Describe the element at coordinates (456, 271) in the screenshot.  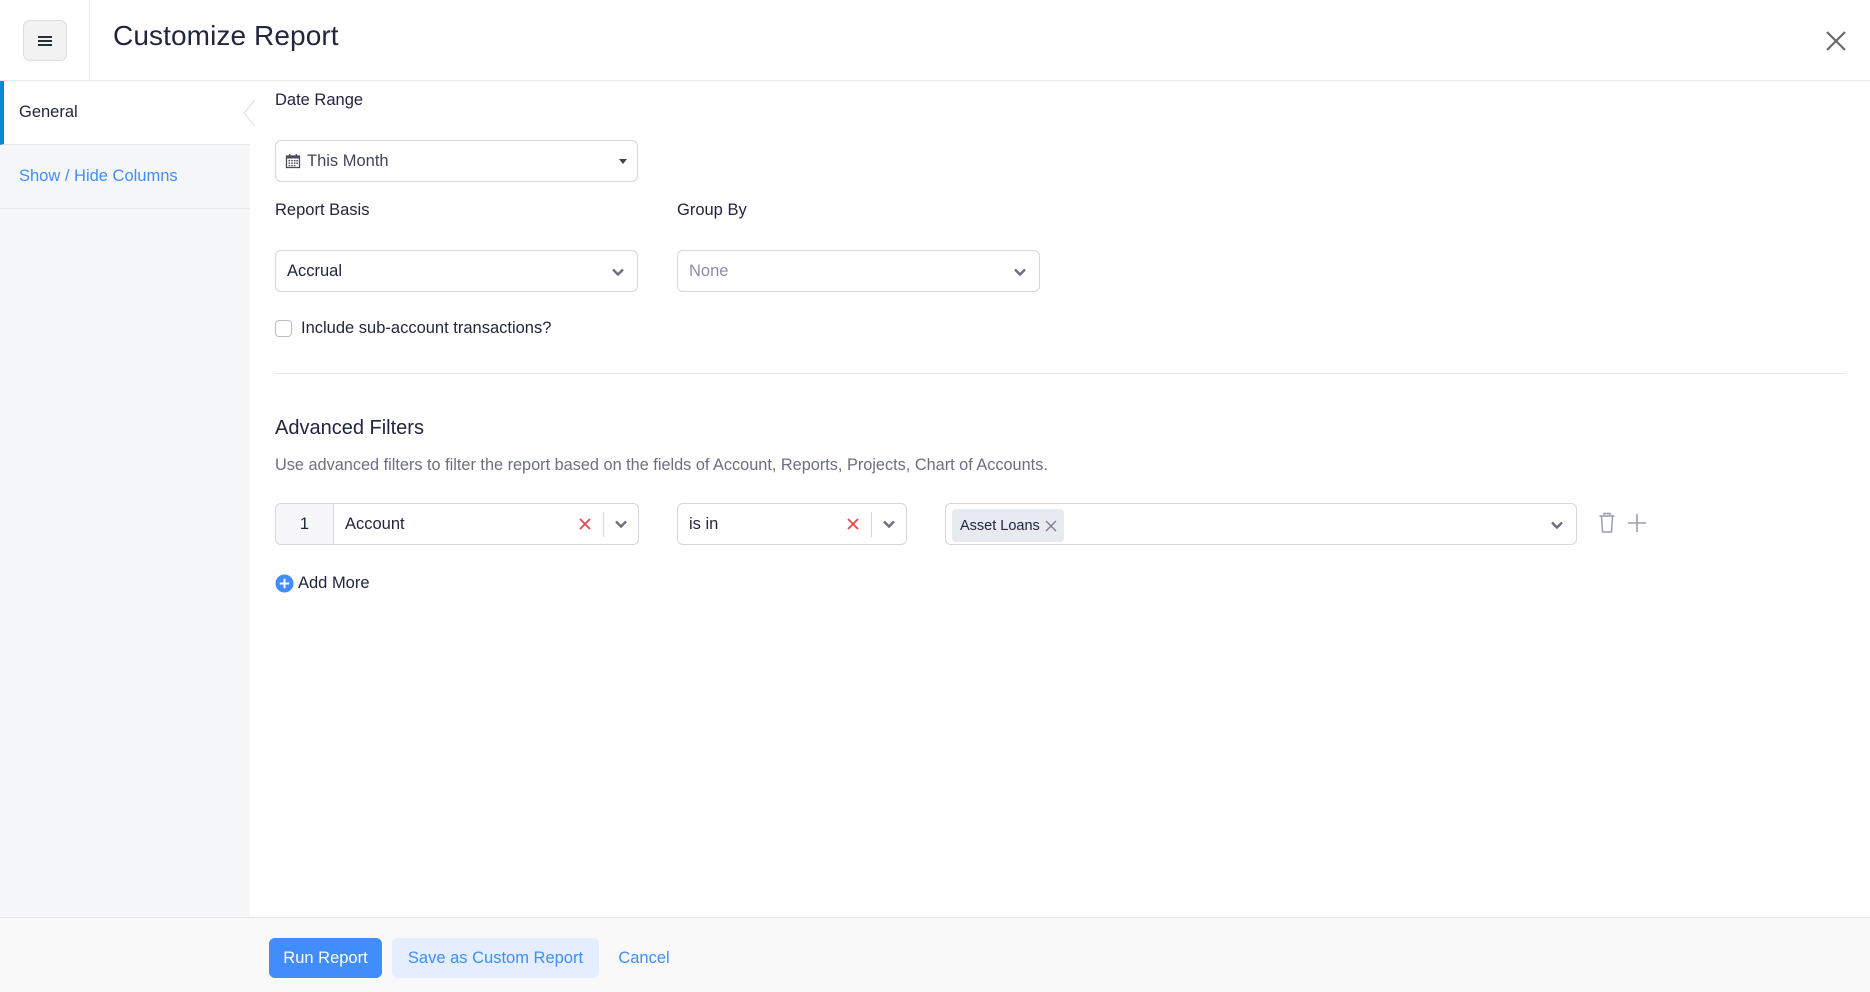
I see `report-basis-select: Accrual` at that location.